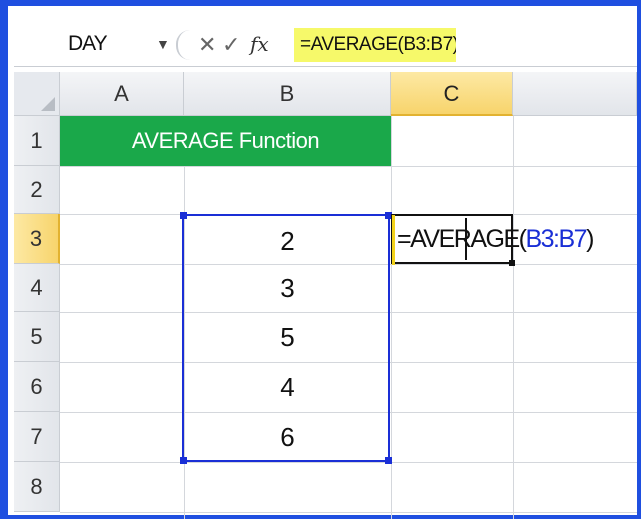 This screenshot has height=519, width=641. Describe the element at coordinates (122, 94) in the screenshot. I see `column-header-a: A` at that location.